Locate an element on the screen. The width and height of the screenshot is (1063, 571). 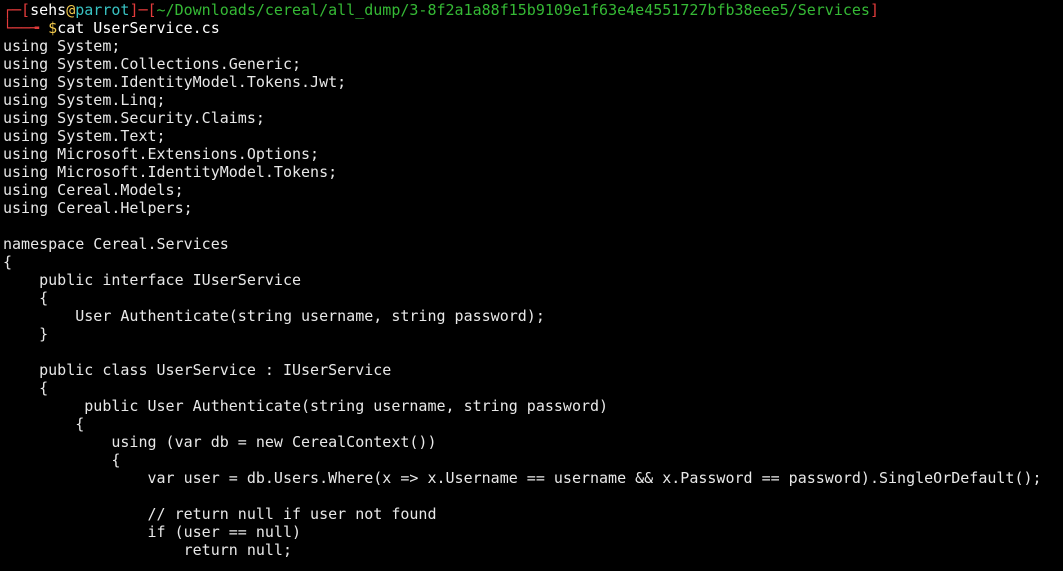
prompt-user: sehs is located at coordinates (48, 10).